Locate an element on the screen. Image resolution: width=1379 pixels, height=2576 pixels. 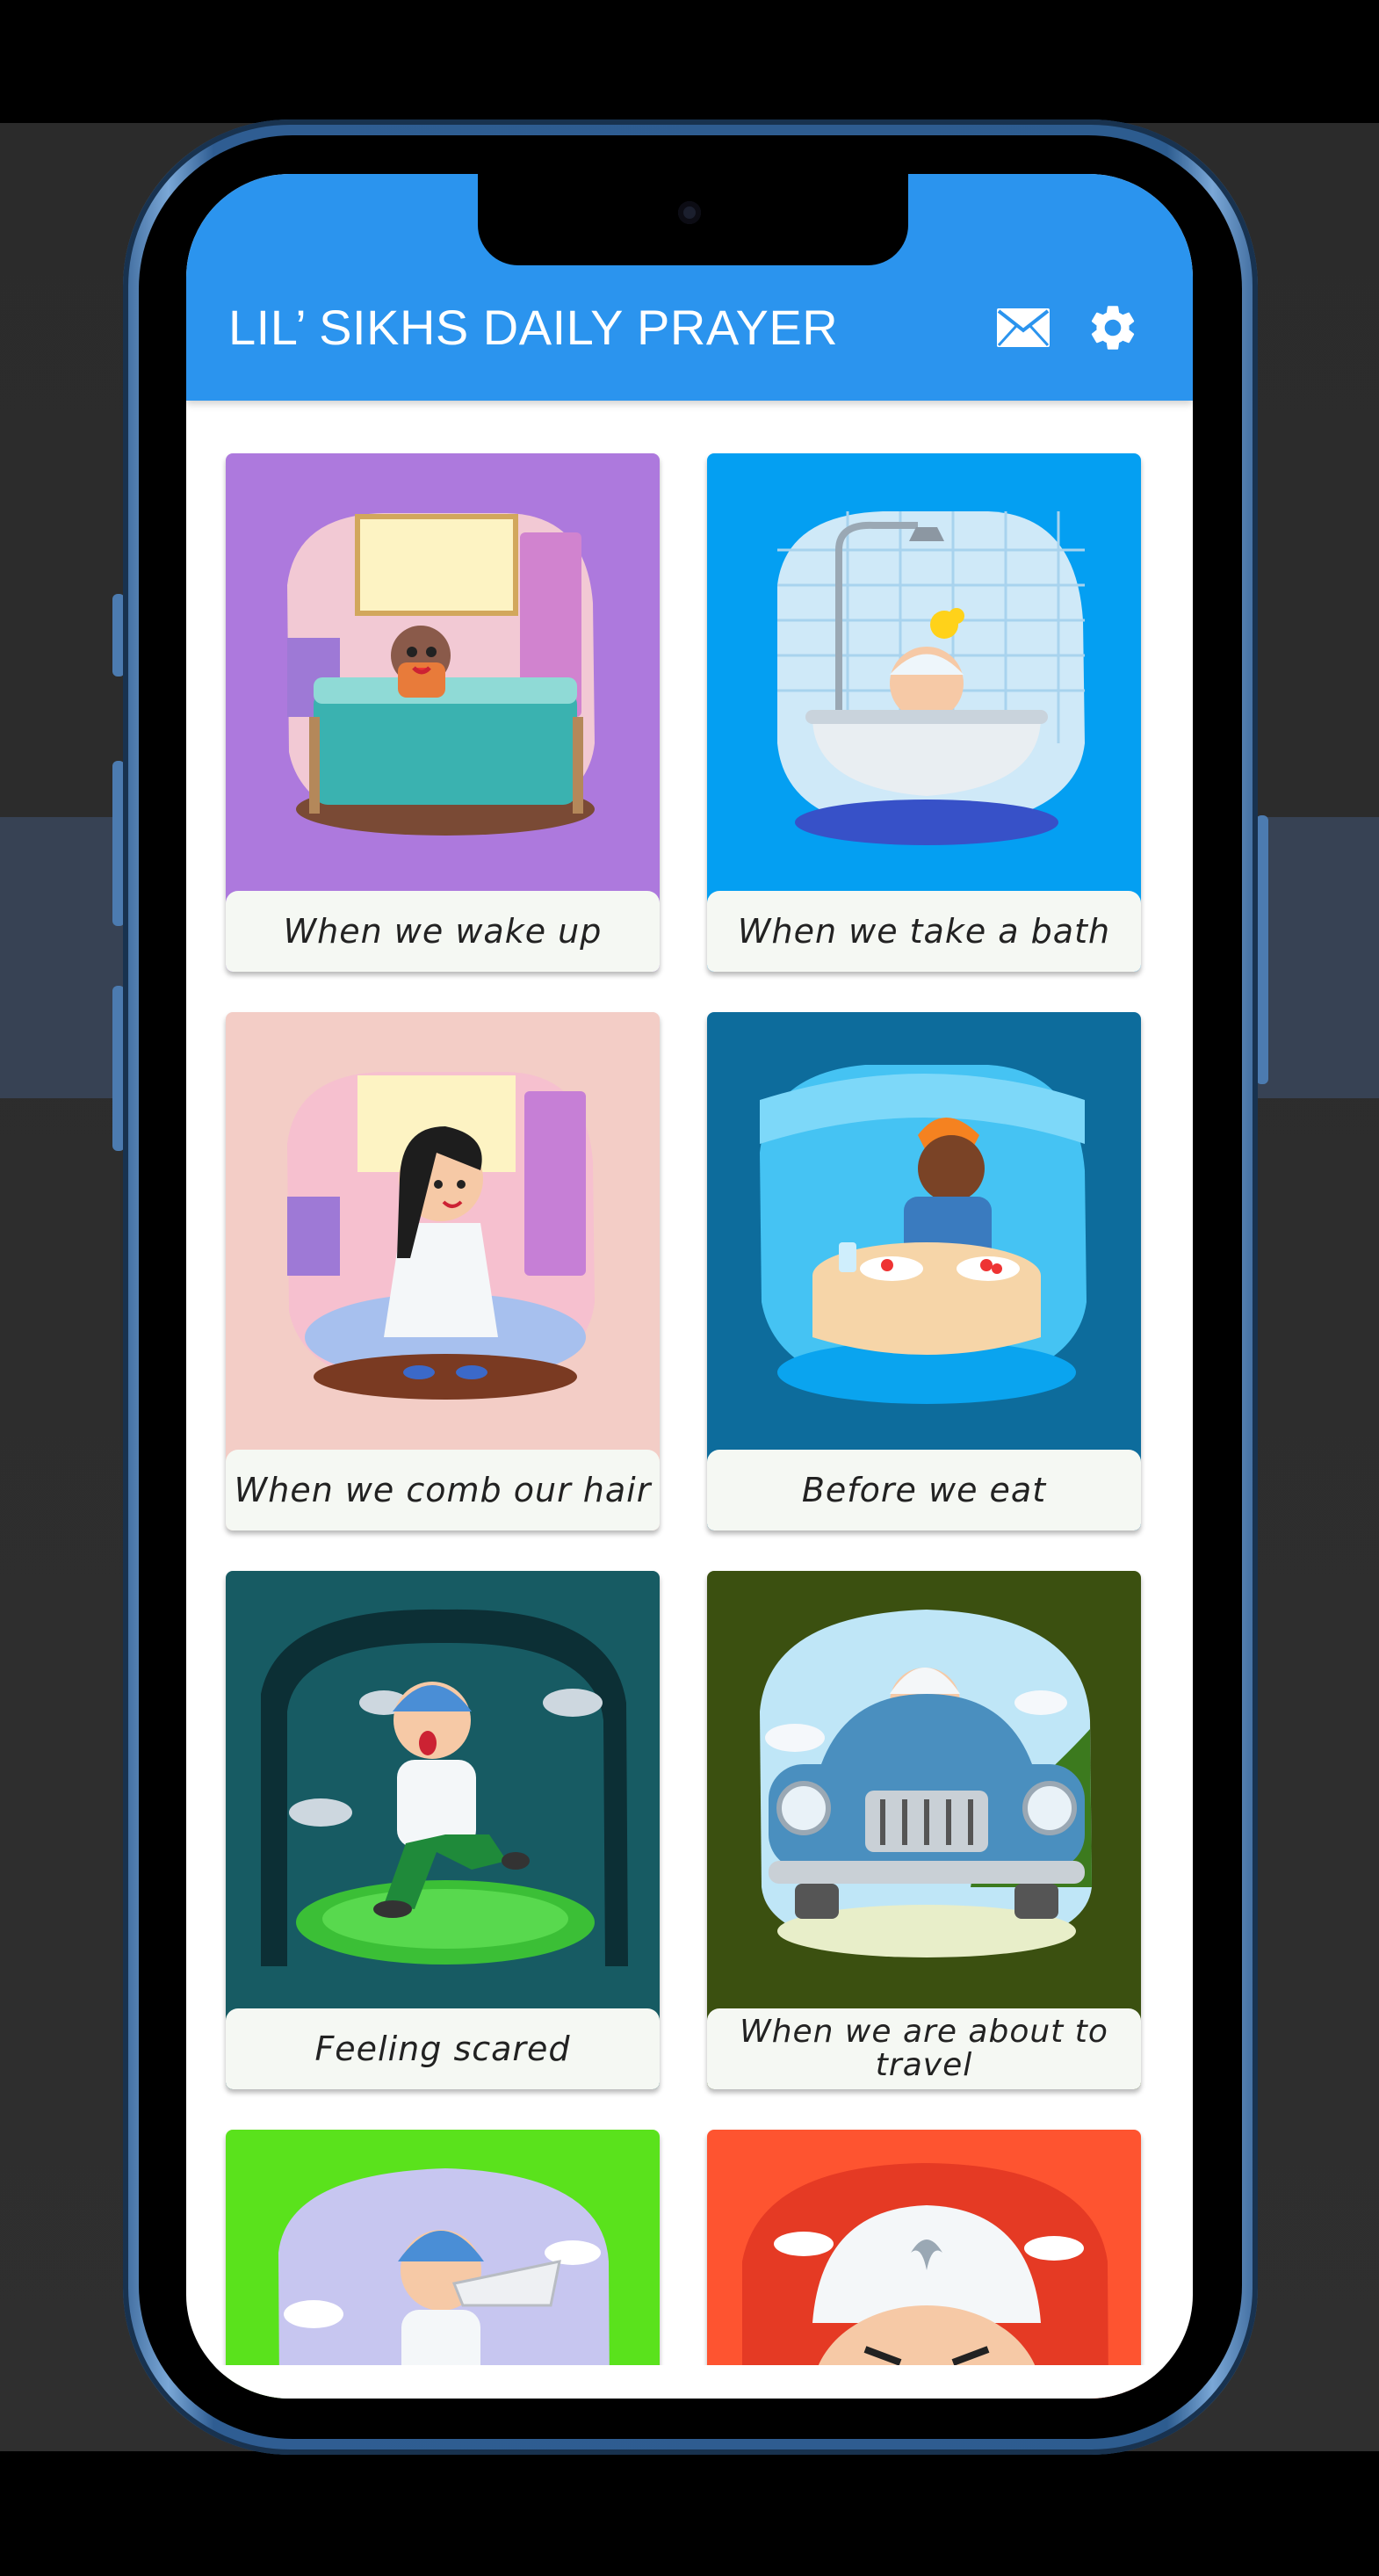
app-title: LIL’ SIKHS DAILY PRAYER is located at coordinates (533, 327).